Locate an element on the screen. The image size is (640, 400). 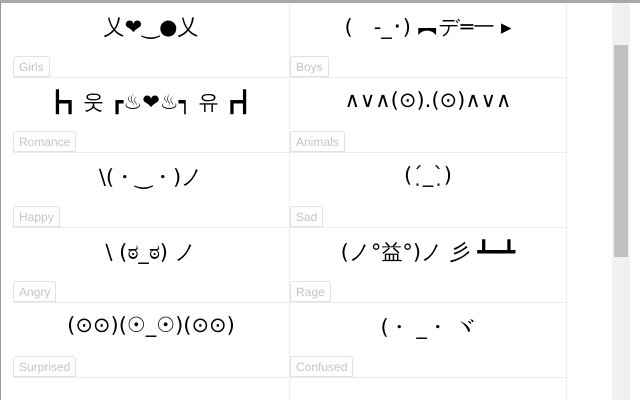
emoticon-text: \ (ಠ_ಠ) ノ is located at coordinates (151, 252).